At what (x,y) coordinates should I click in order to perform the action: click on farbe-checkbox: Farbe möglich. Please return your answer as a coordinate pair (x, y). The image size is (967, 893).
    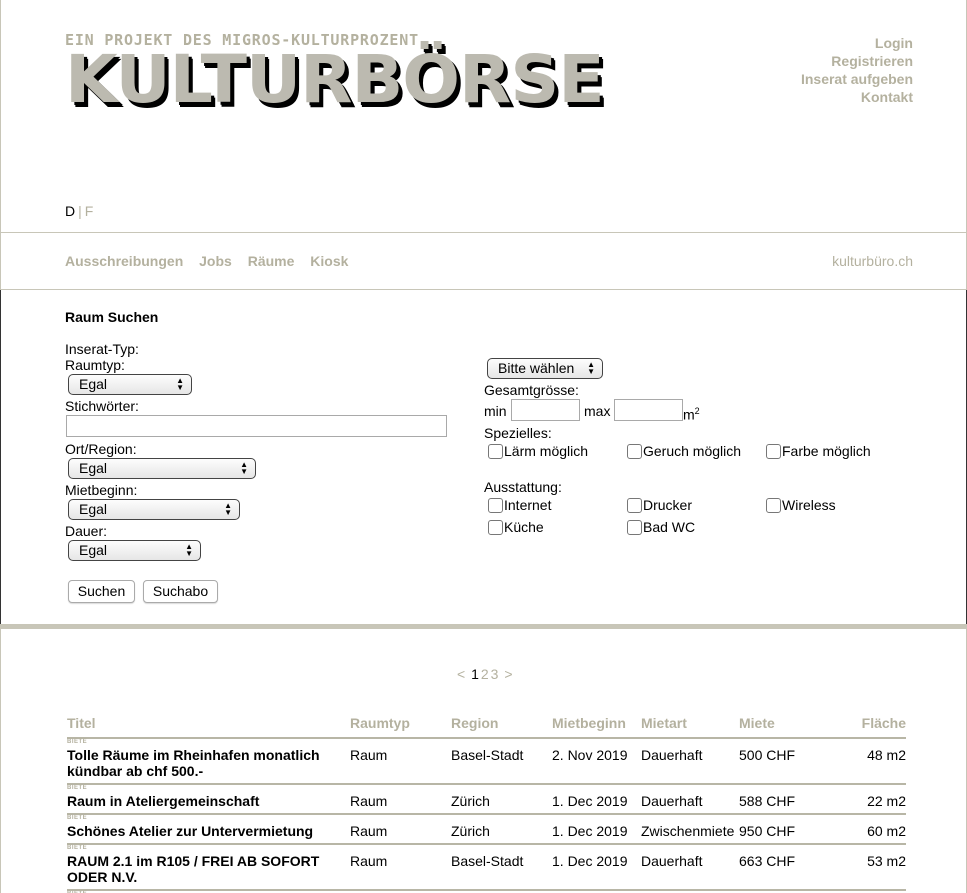
    Looking at the image, I should click on (817, 451).